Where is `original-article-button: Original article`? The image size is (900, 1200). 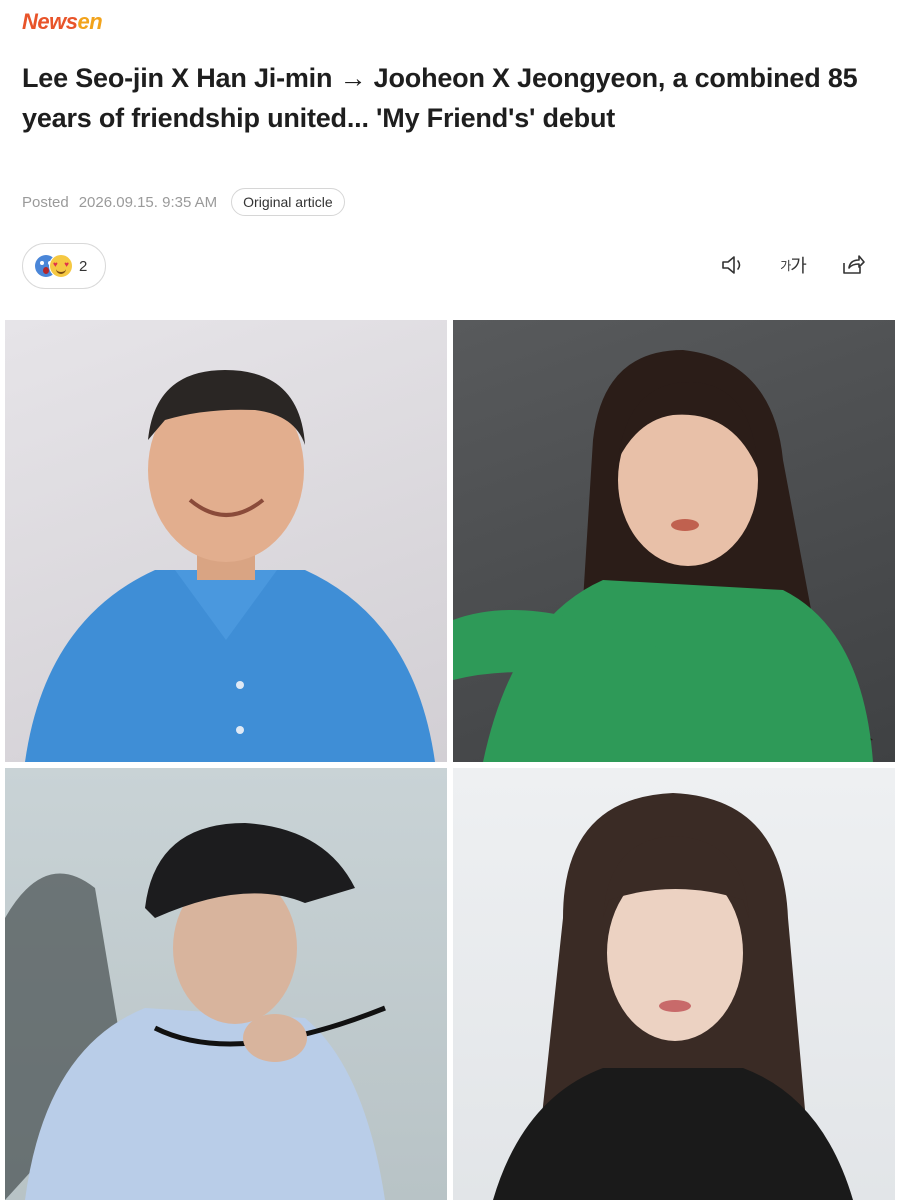 original-article-button: Original article is located at coordinates (288, 202).